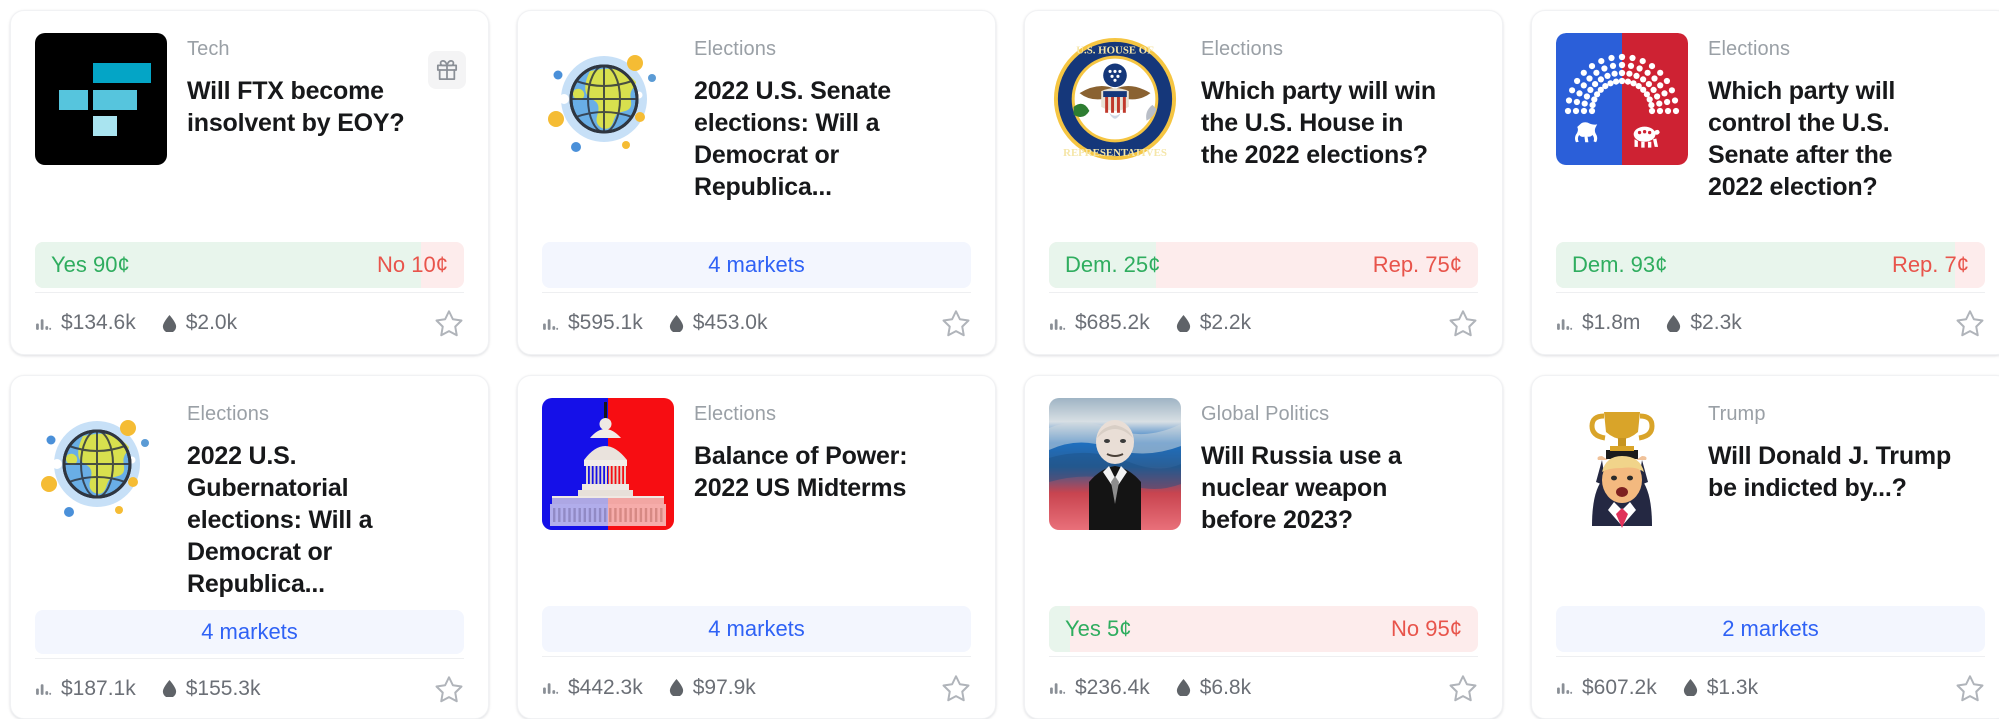 This screenshot has width=1999, height=719. What do you see at coordinates (1598, 323) in the screenshot?
I see `volume-stat: $1.8m` at bounding box center [1598, 323].